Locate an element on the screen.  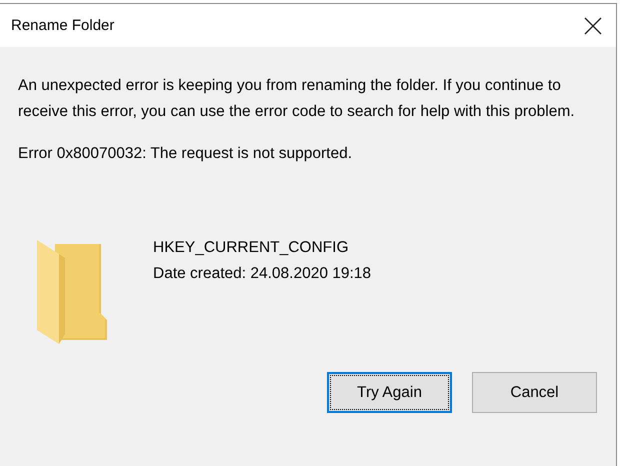
error-code: Error 0x80070032: The request is not supported. is located at coordinates (186, 154).